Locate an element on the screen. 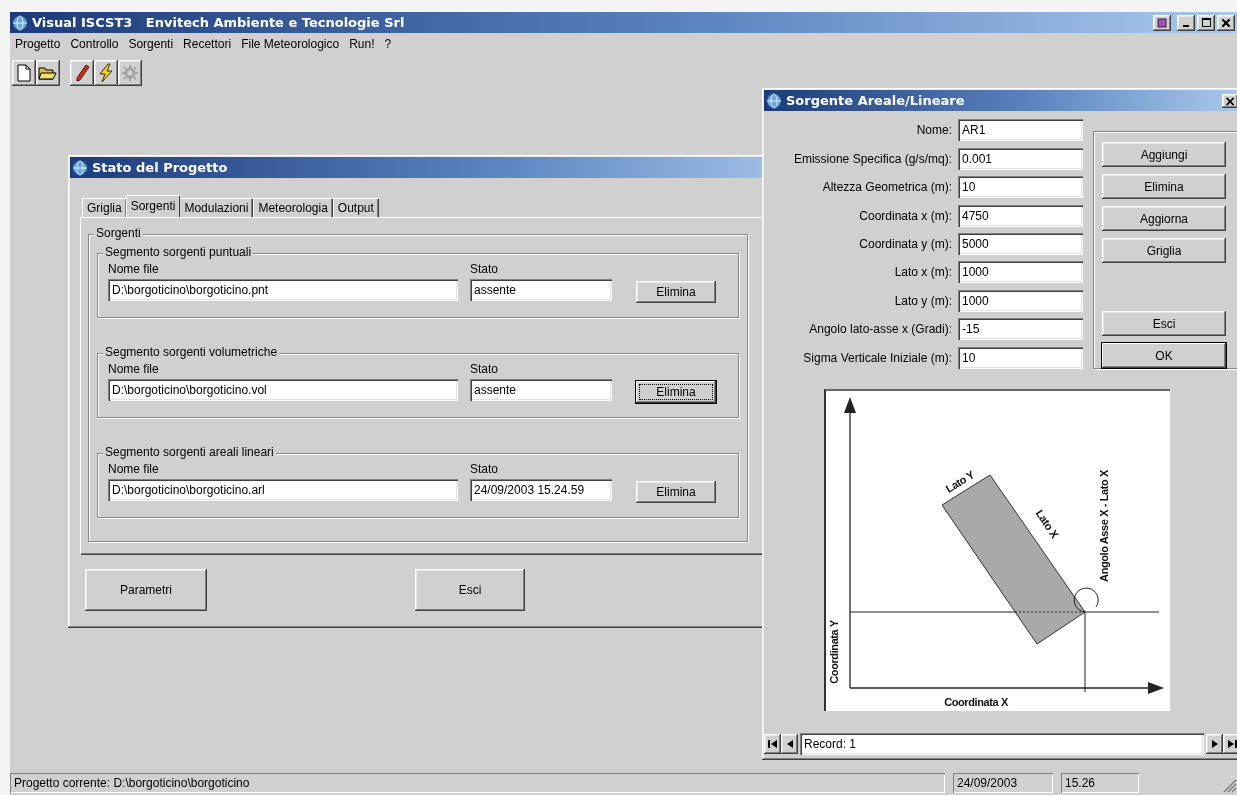 The height and width of the screenshot is (795, 1237). close-icon is located at coordinates (1226, 22).